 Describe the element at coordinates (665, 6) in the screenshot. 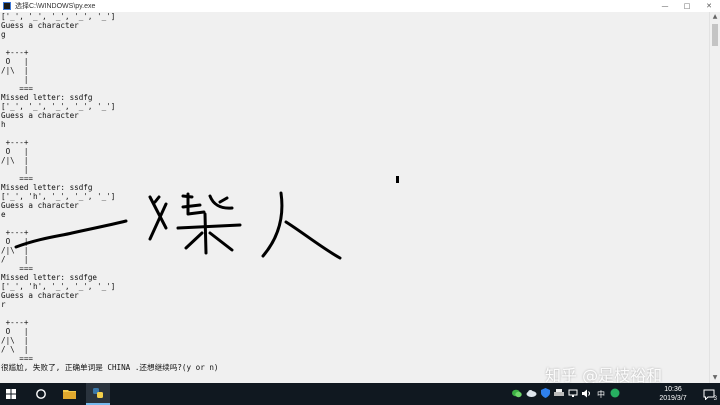

I see `minimize-button: —` at that location.